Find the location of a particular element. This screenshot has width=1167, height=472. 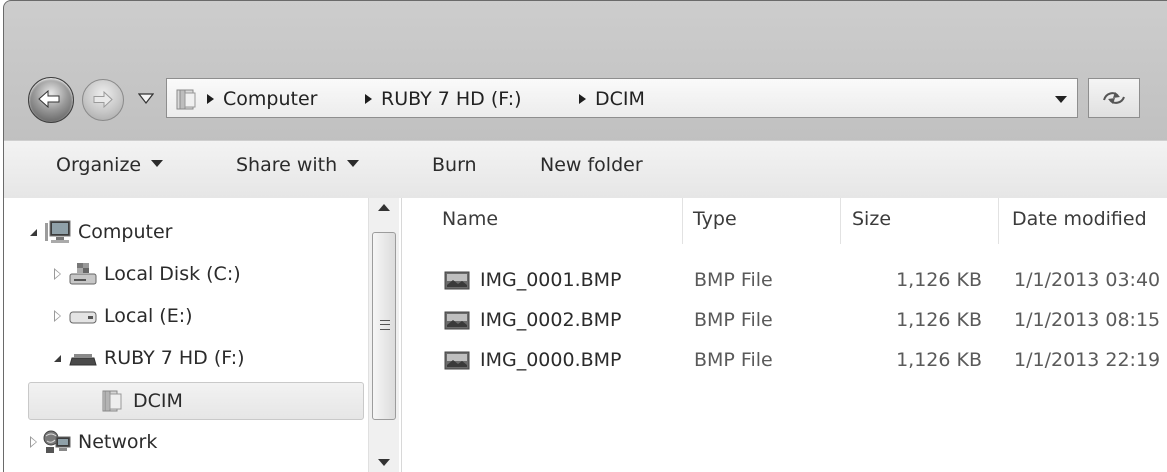

navigation-scrollbar is located at coordinates (383, 335).